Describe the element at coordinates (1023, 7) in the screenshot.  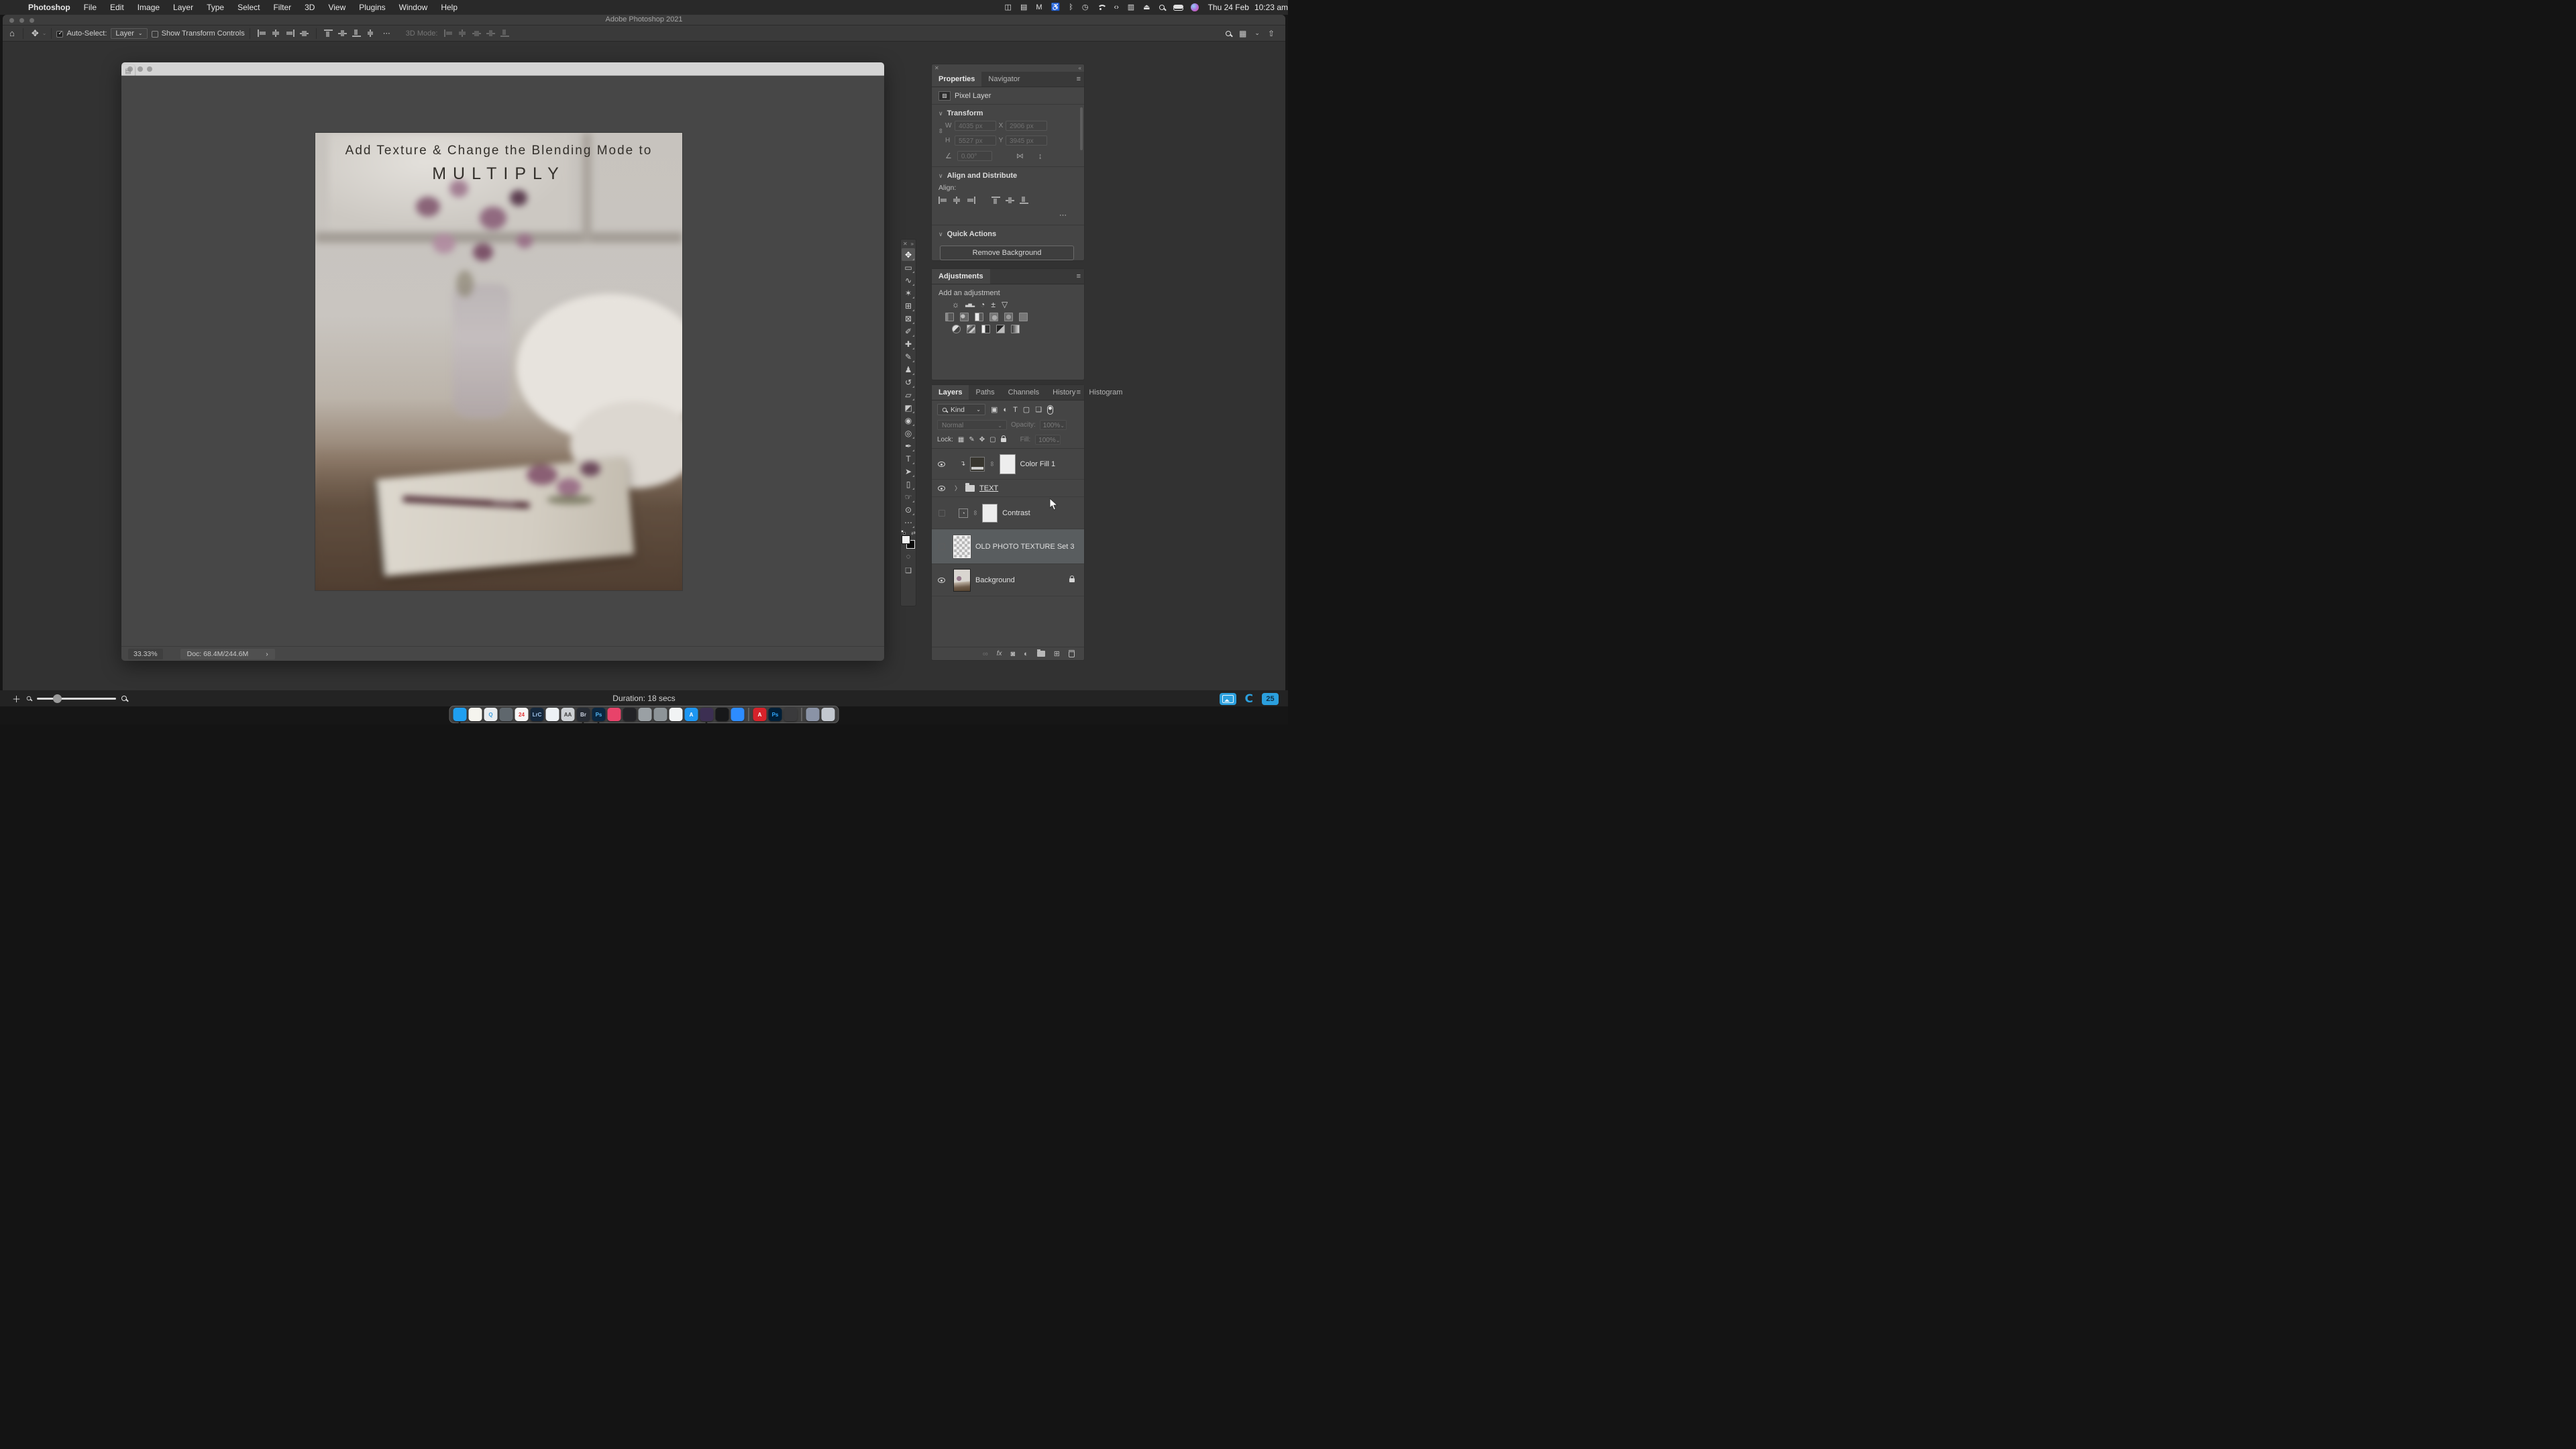
I see `sidecar-display-icon: ▤` at that location.